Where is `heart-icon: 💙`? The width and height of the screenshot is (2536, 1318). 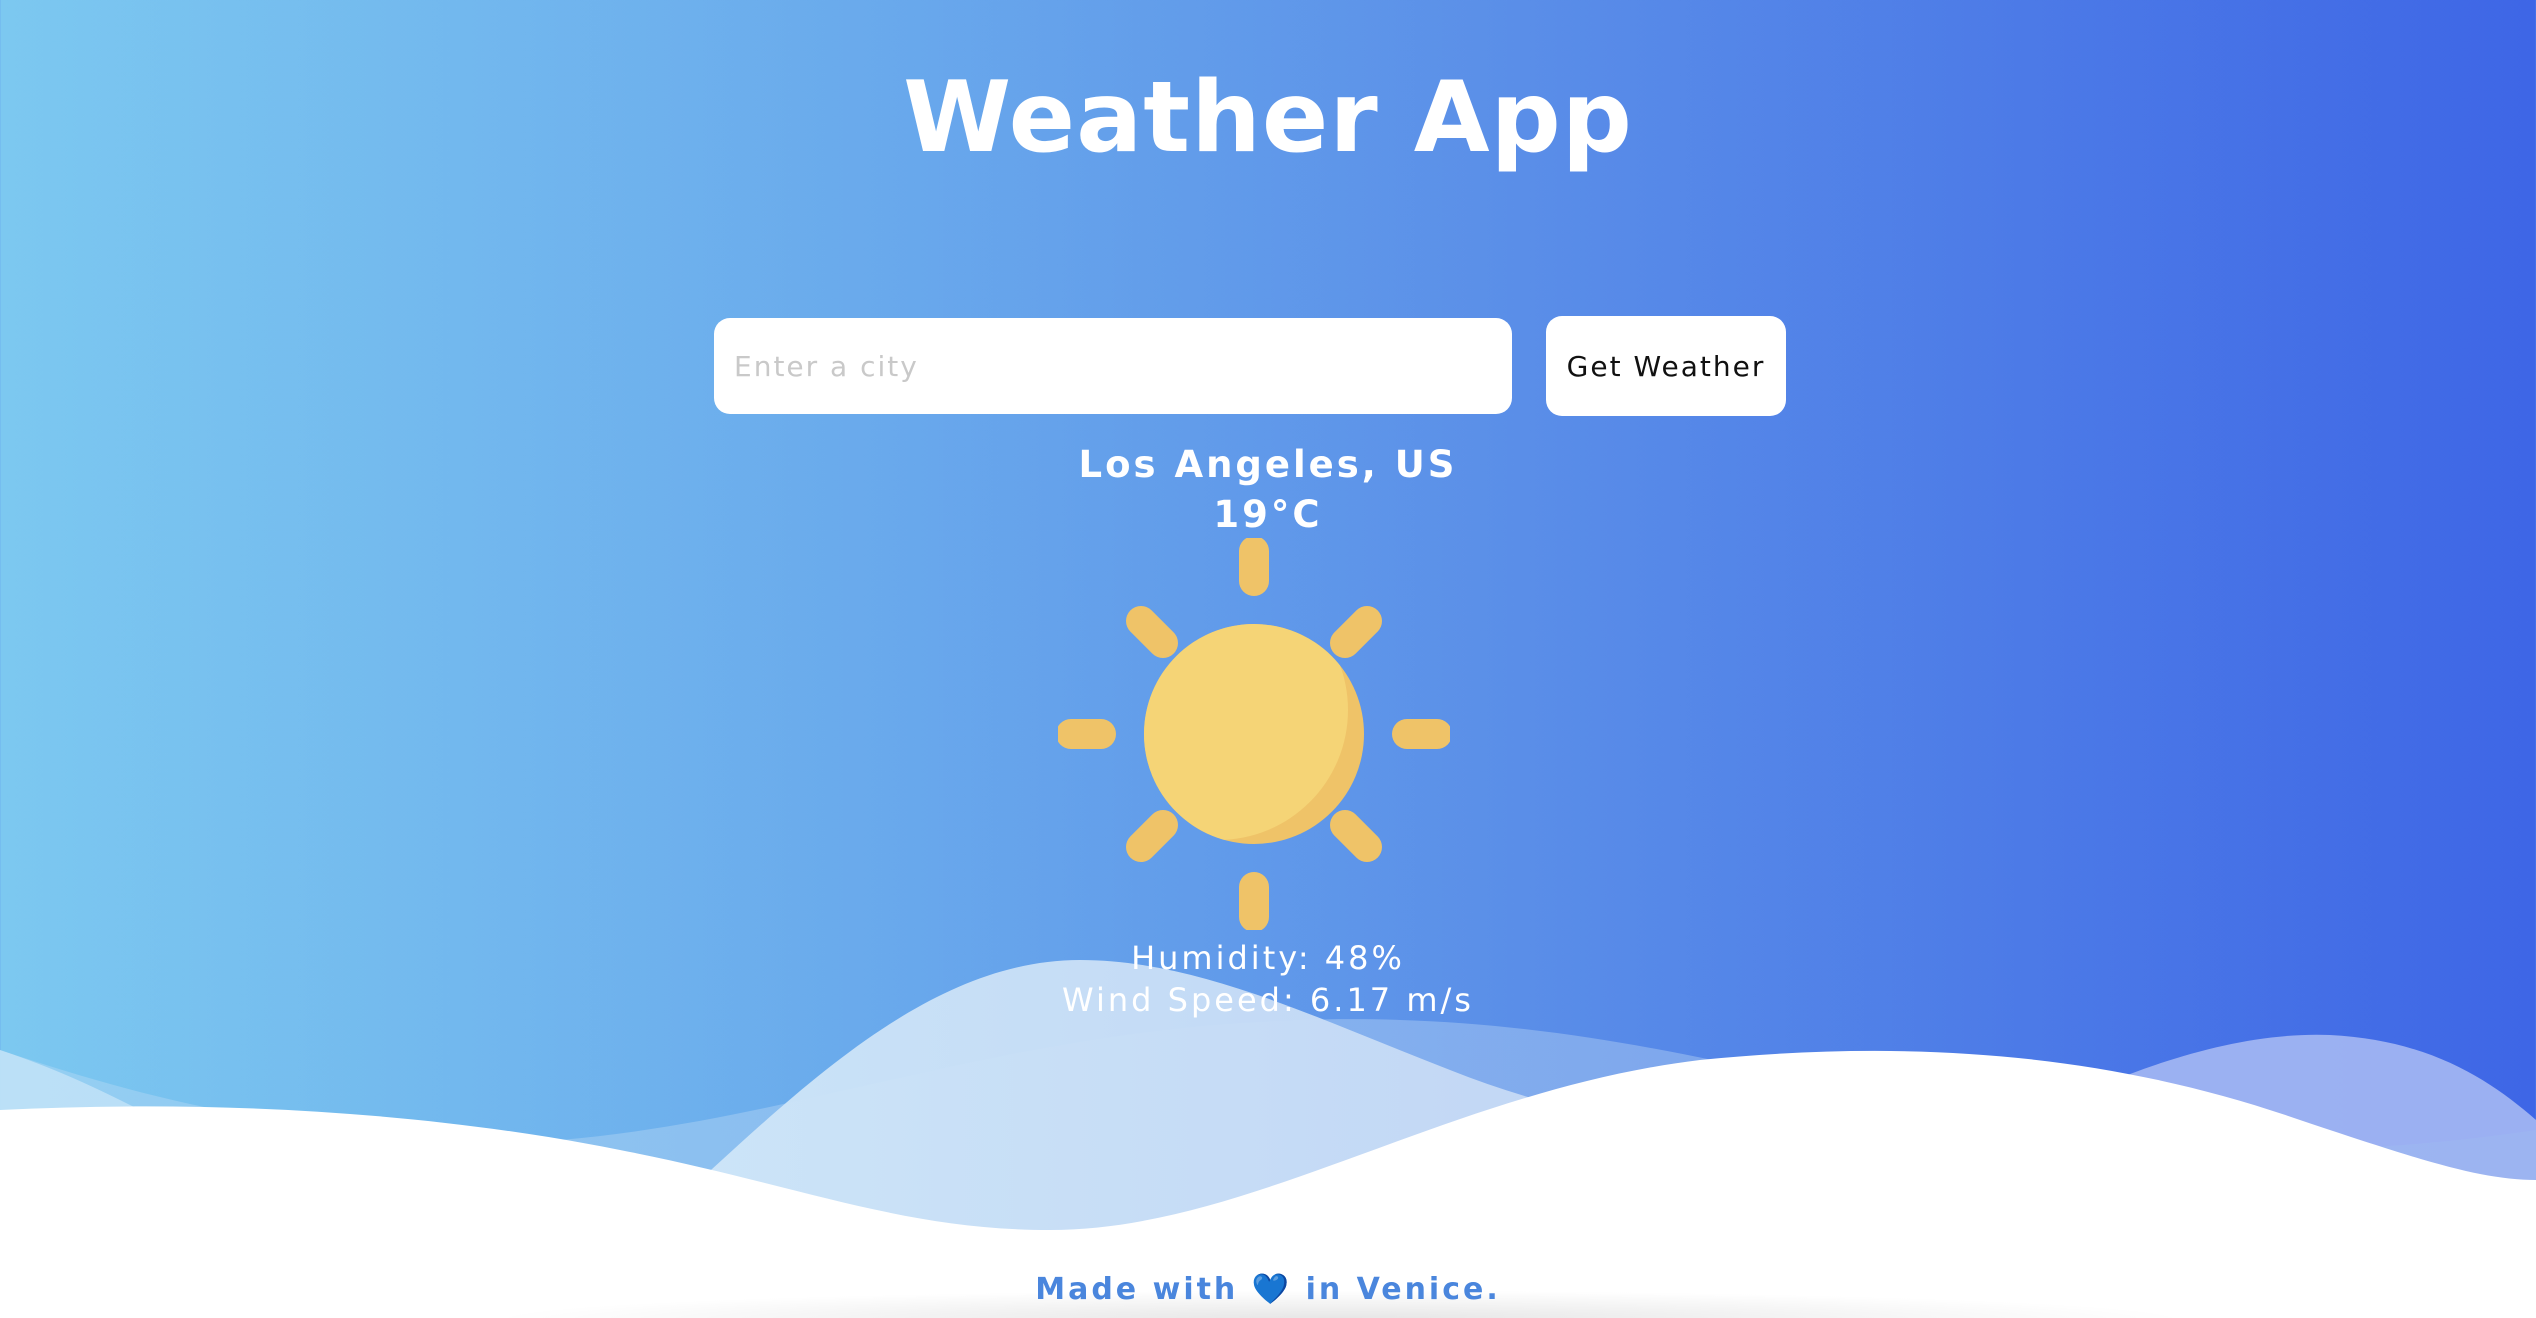 heart-icon: 💙 is located at coordinates (1272, 1289).